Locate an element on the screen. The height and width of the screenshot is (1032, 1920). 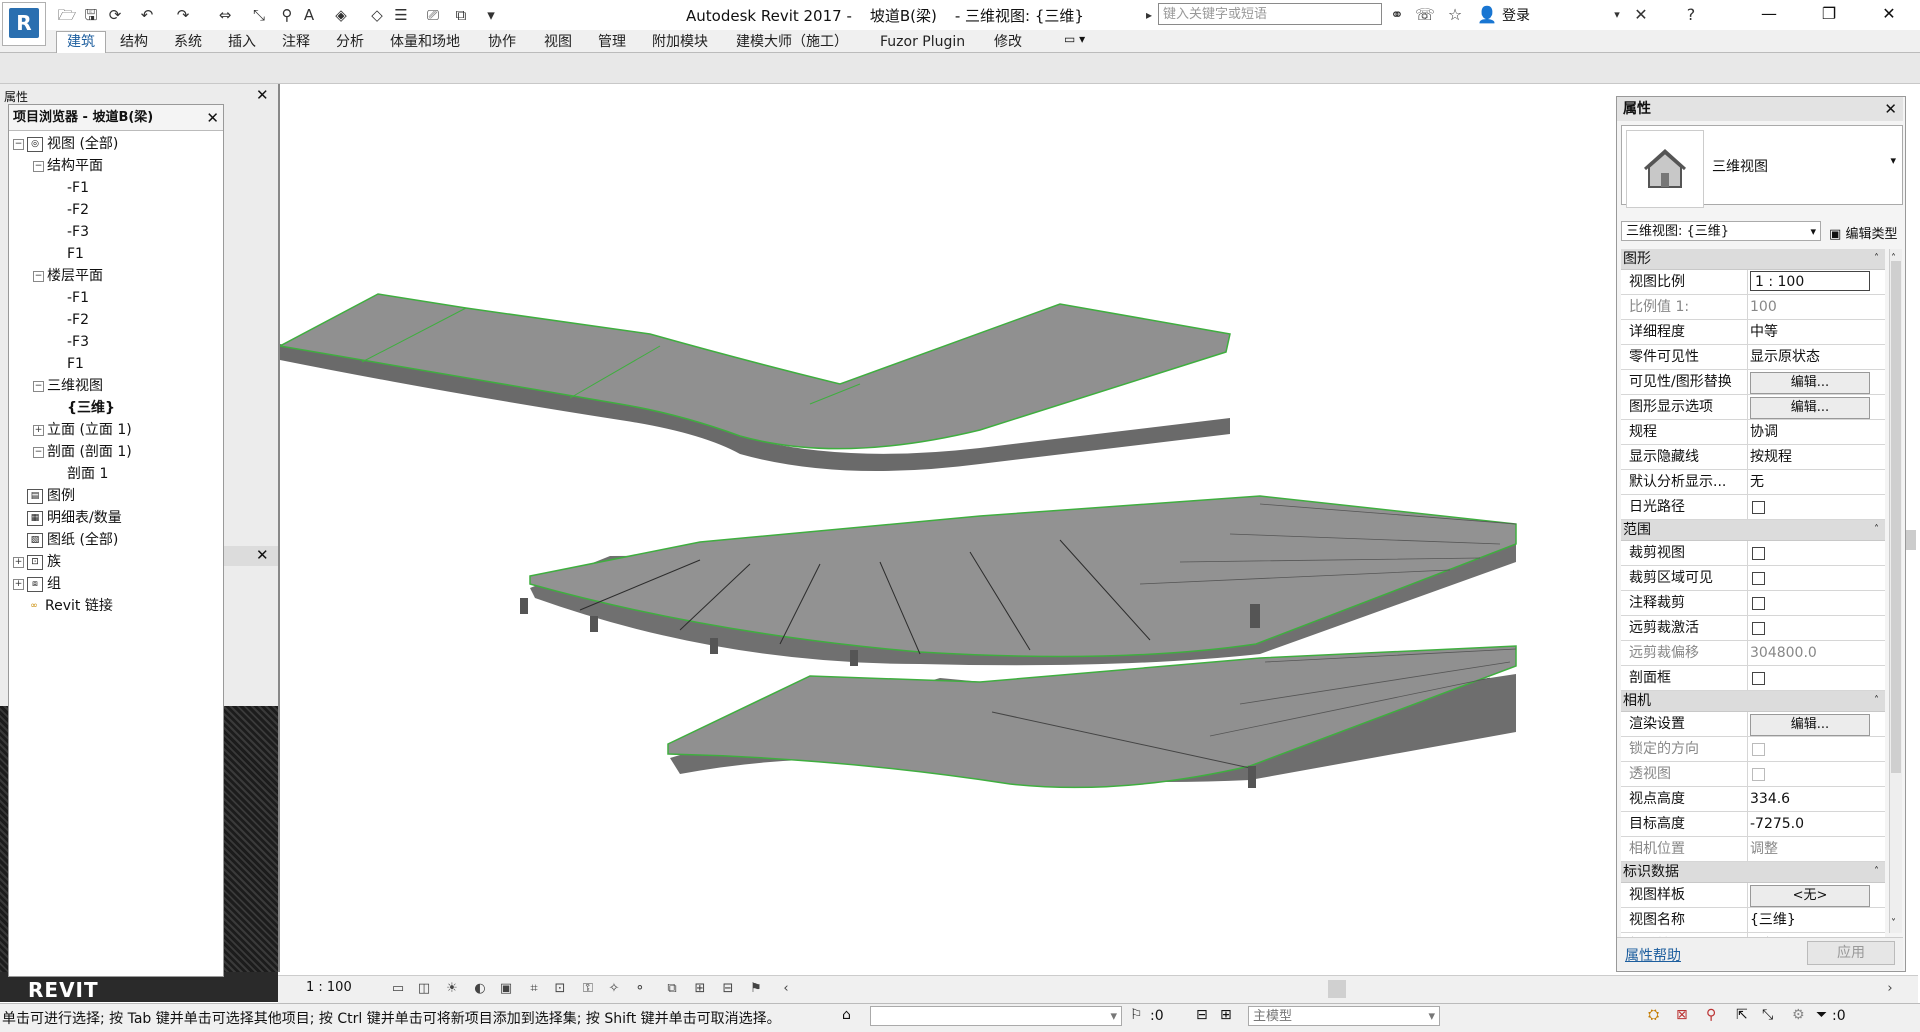
communication-icon: ☏ is located at coordinates (1425, 15).